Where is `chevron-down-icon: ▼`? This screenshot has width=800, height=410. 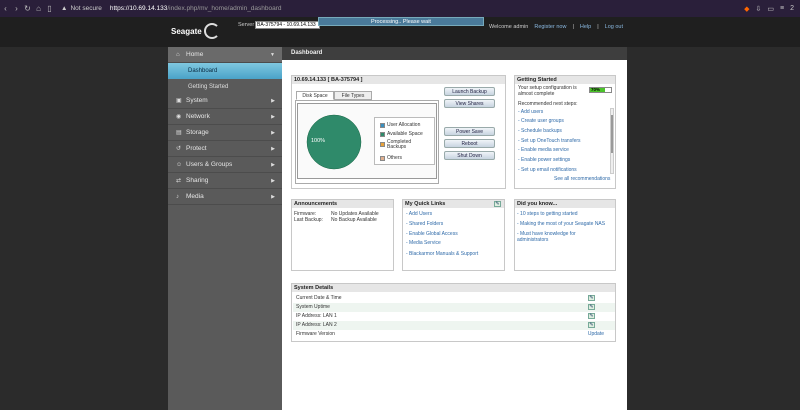
chevron-down-icon: ▼ is located at coordinates (272, 55).